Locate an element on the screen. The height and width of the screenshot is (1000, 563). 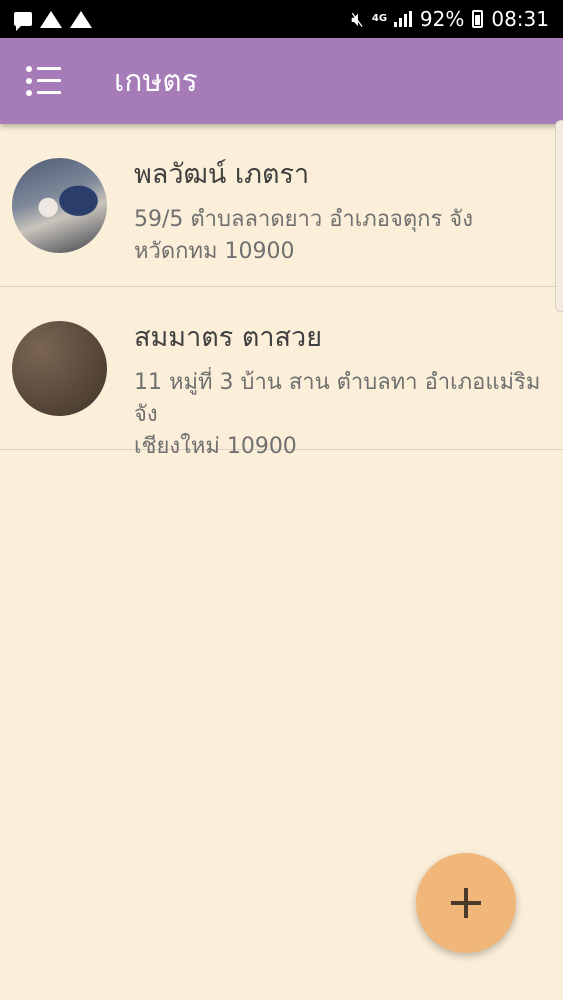
status-left is located at coordinates (53, 20).